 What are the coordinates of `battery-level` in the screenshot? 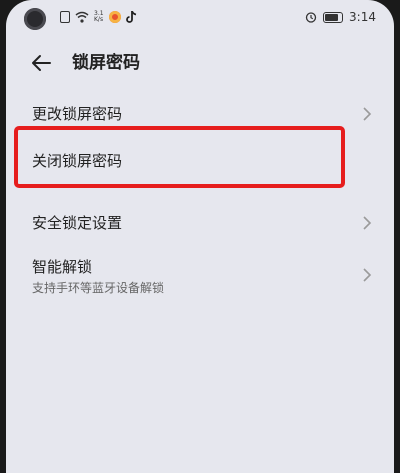 It's located at (331, 17).